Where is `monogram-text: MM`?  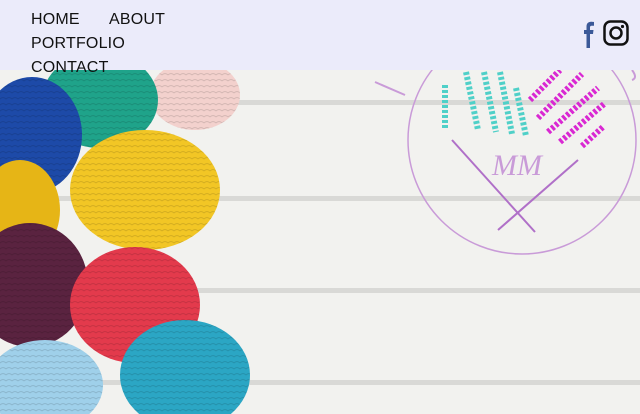 monogram-text: MM is located at coordinates (517, 165).